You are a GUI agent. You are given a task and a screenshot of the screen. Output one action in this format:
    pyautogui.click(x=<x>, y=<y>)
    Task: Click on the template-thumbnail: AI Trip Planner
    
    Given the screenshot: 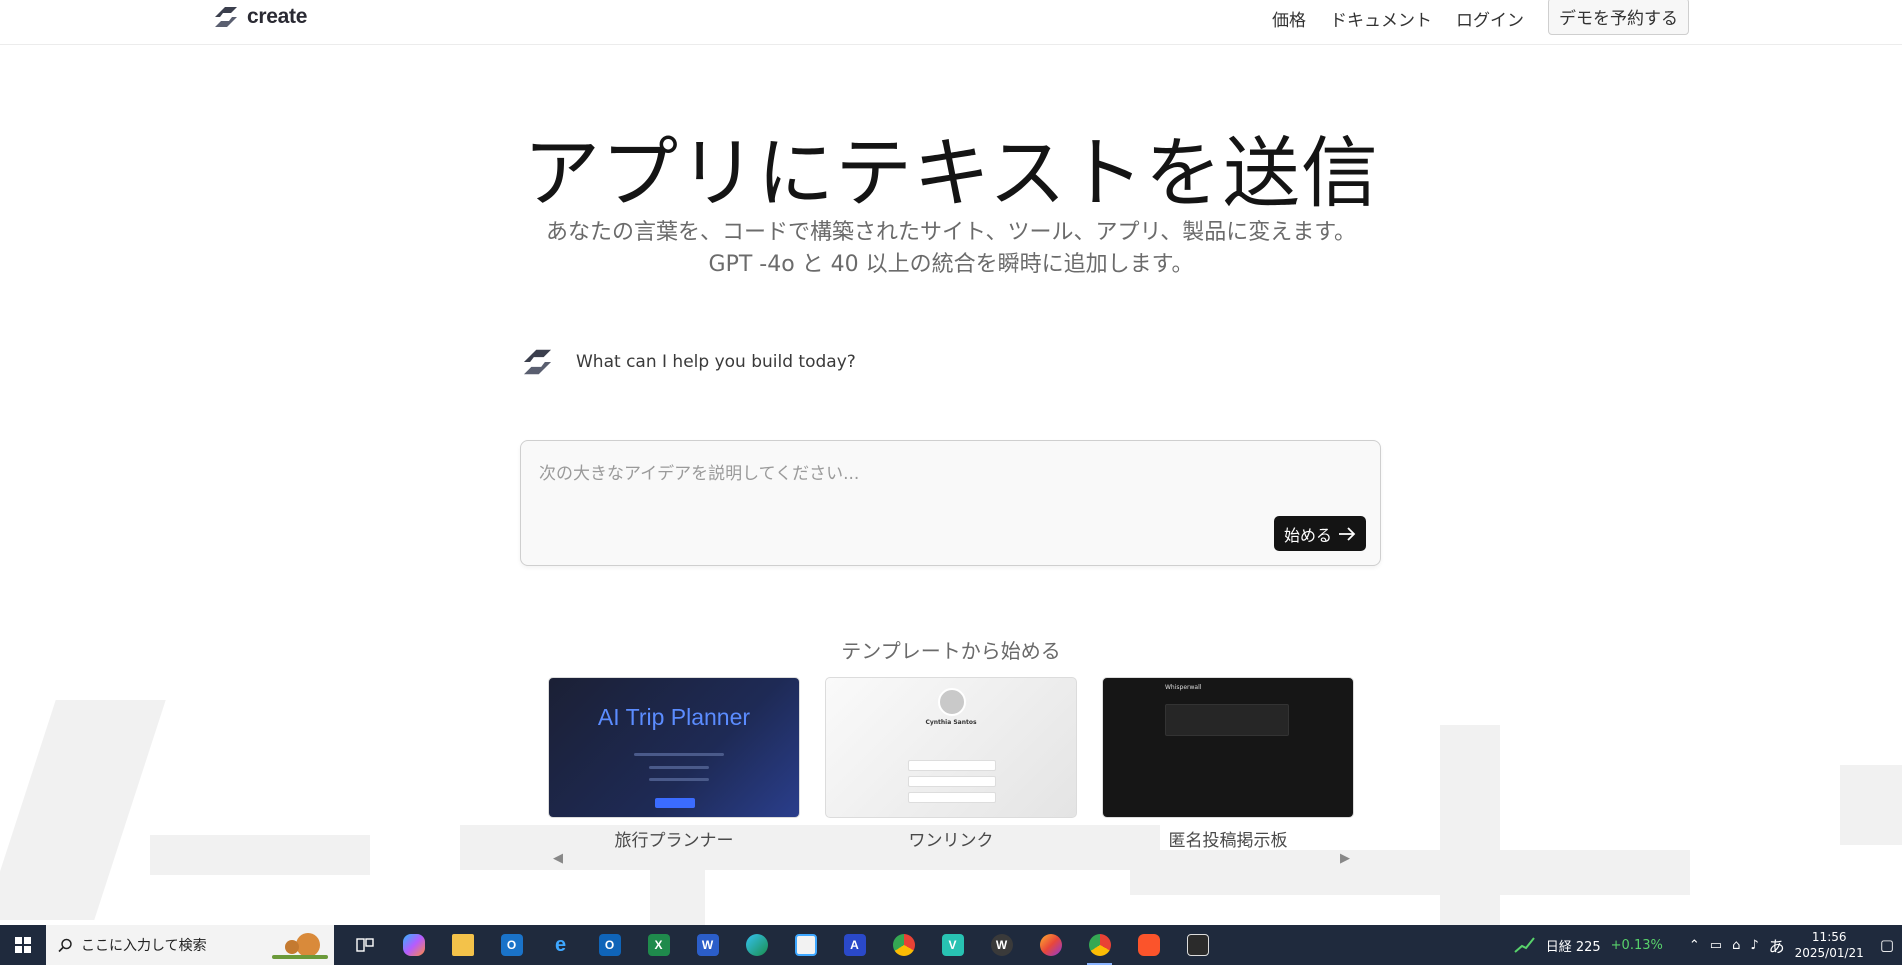 What is the action you would take?
    pyautogui.click(x=674, y=747)
    